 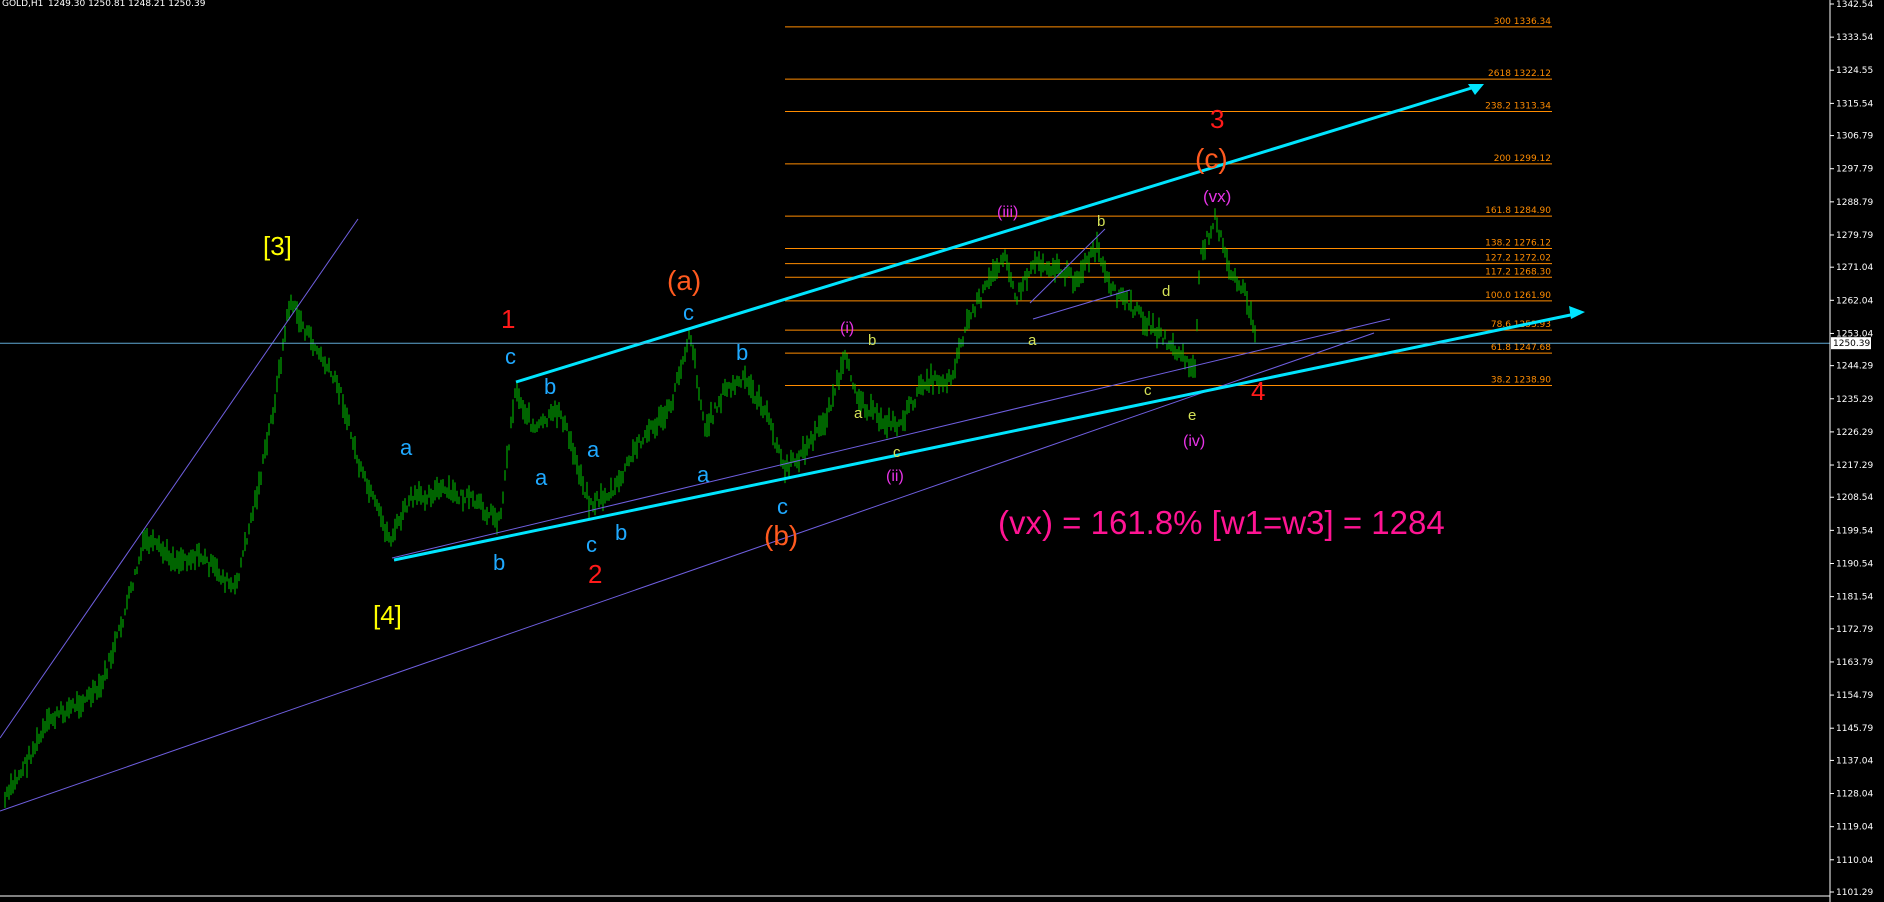 I want to click on price-tick-label: 1333.54, so click(x=1854, y=38).